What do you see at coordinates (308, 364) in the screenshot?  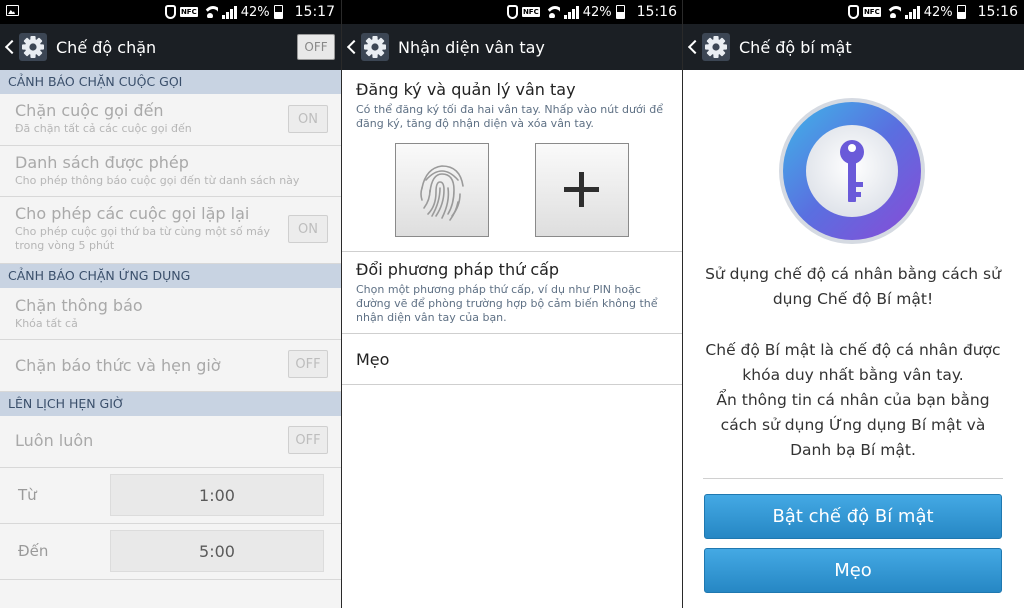 I see `block-alarms-toggle: OFF` at bounding box center [308, 364].